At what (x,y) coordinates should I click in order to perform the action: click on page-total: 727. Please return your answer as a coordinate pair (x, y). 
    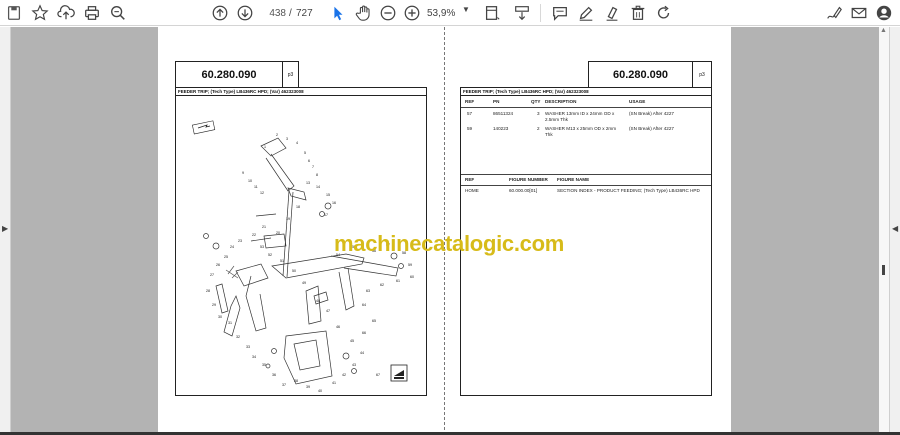
    Looking at the image, I should click on (304, 13).